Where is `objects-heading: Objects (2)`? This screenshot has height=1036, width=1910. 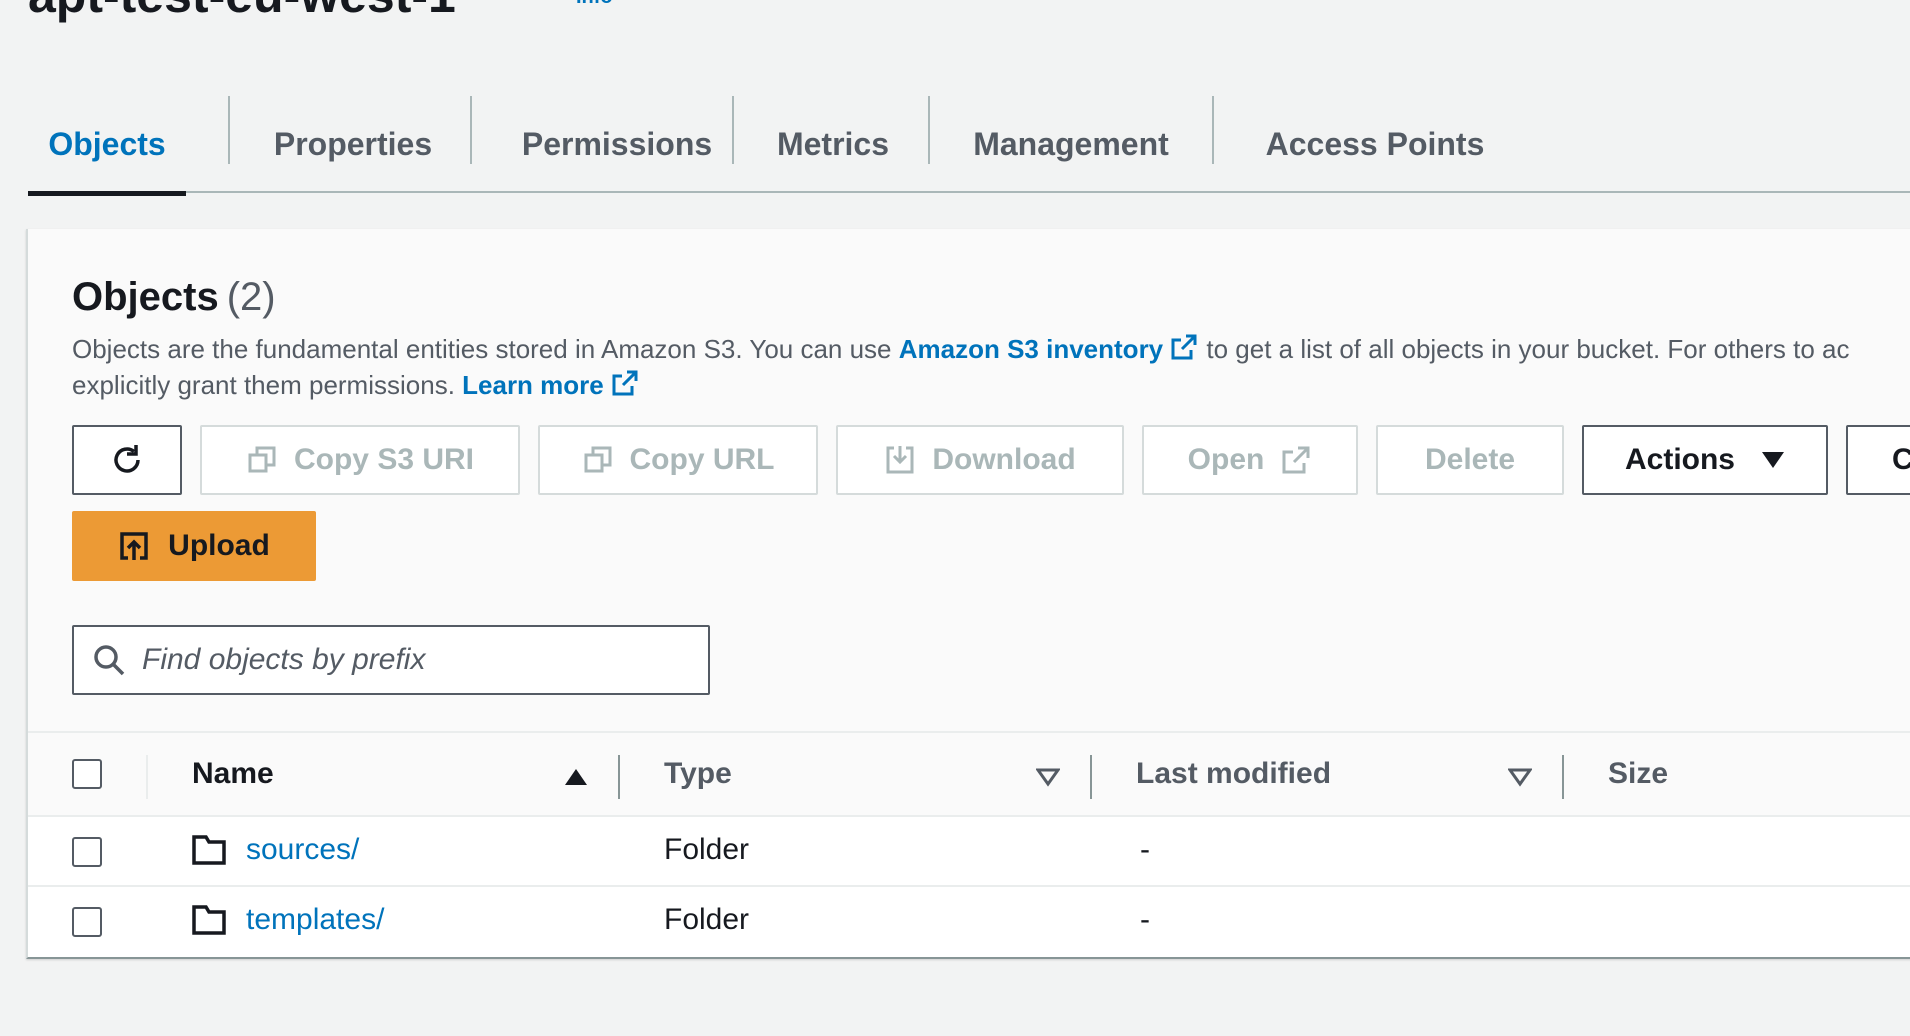 objects-heading: Objects (2) is located at coordinates (174, 297).